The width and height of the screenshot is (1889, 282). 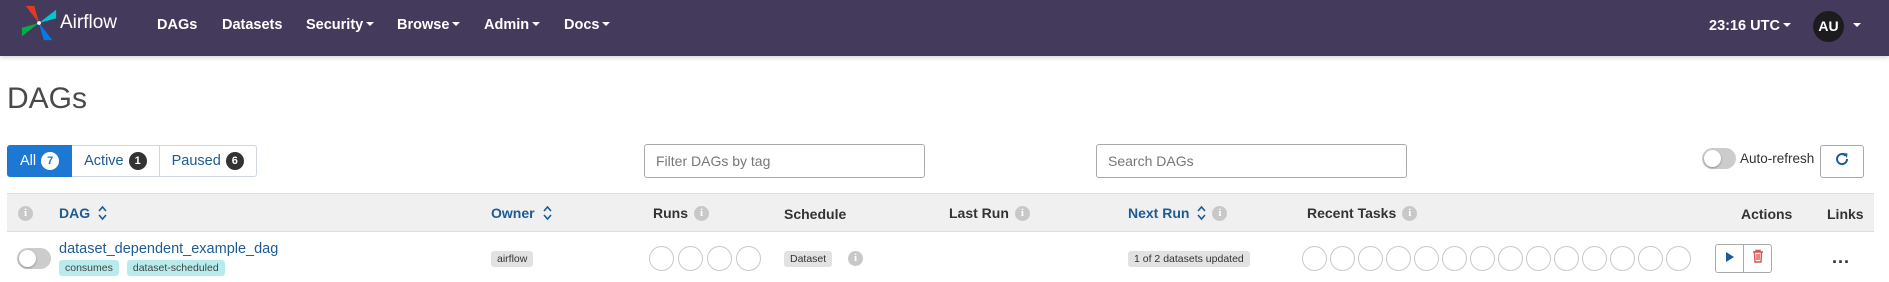 I want to click on refresh-icon, so click(x=1842, y=161).